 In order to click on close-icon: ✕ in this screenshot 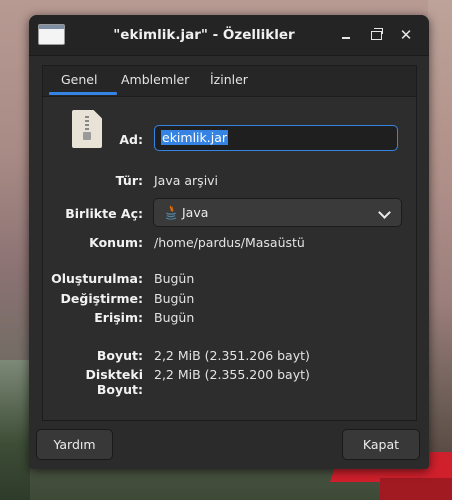, I will do `click(406, 35)`.